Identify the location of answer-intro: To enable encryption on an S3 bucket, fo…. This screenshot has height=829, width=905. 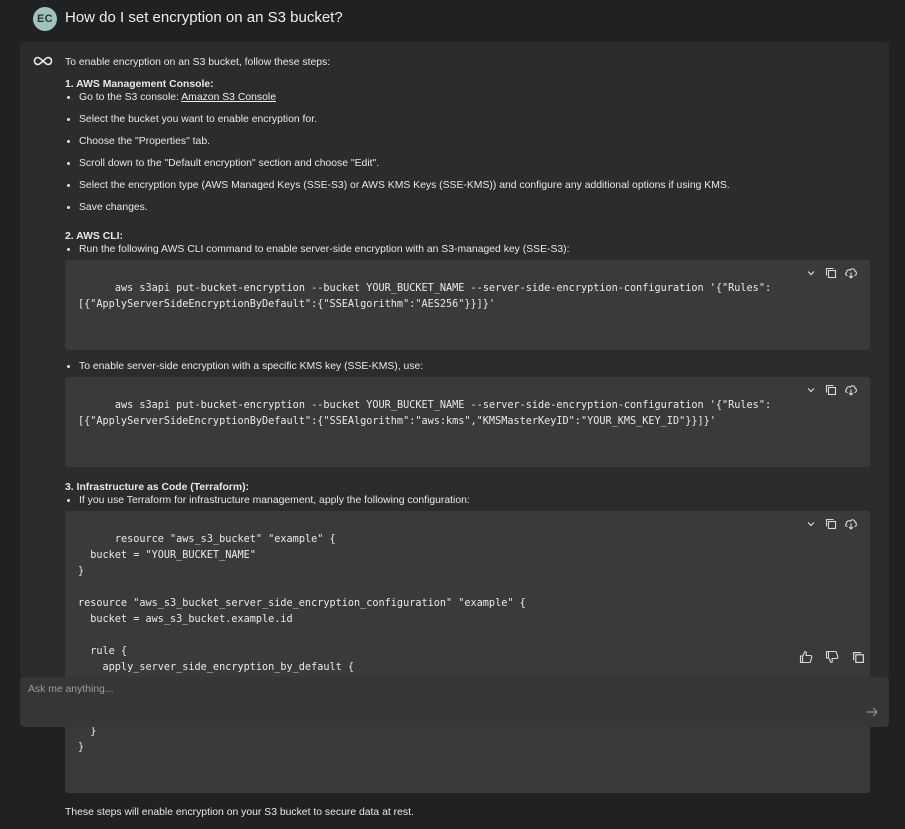
(198, 62).